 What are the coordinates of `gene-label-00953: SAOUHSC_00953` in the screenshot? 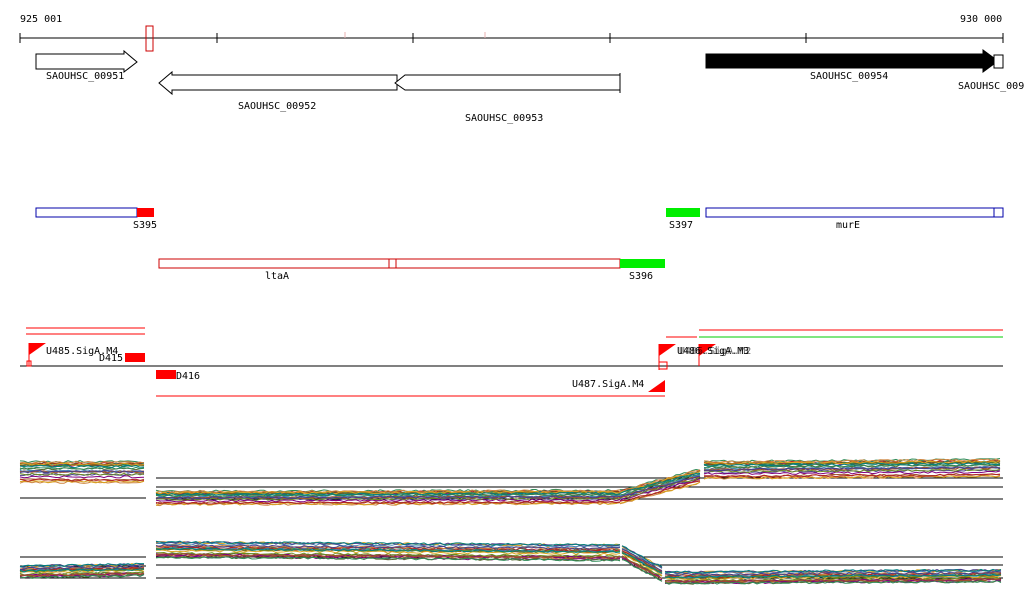 It's located at (504, 118).